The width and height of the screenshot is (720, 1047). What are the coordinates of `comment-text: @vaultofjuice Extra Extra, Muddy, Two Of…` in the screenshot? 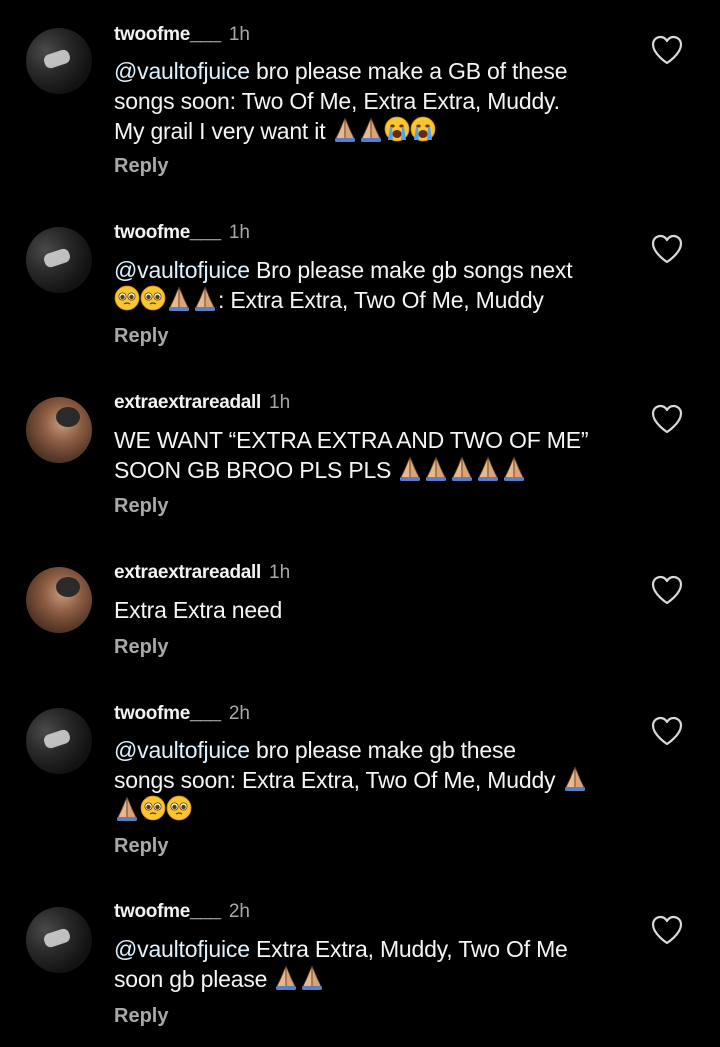 It's located at (341, 964).